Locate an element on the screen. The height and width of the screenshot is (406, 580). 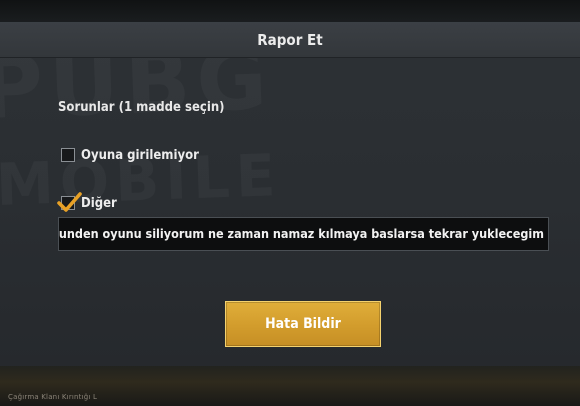
submit-report-button: Hata Bildir is located at coordinates (303, 324).